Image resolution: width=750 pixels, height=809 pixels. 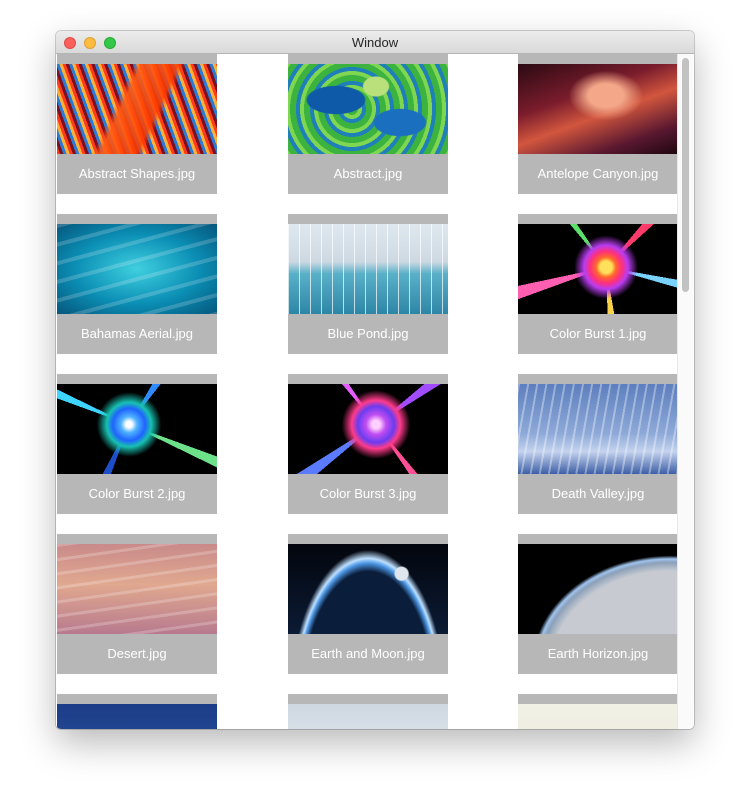 What do you see at coordinates (368, 333) in the screenshot?
I see `image-filename-label: Blue Pond.jpg` at bounding box center [368, 333].